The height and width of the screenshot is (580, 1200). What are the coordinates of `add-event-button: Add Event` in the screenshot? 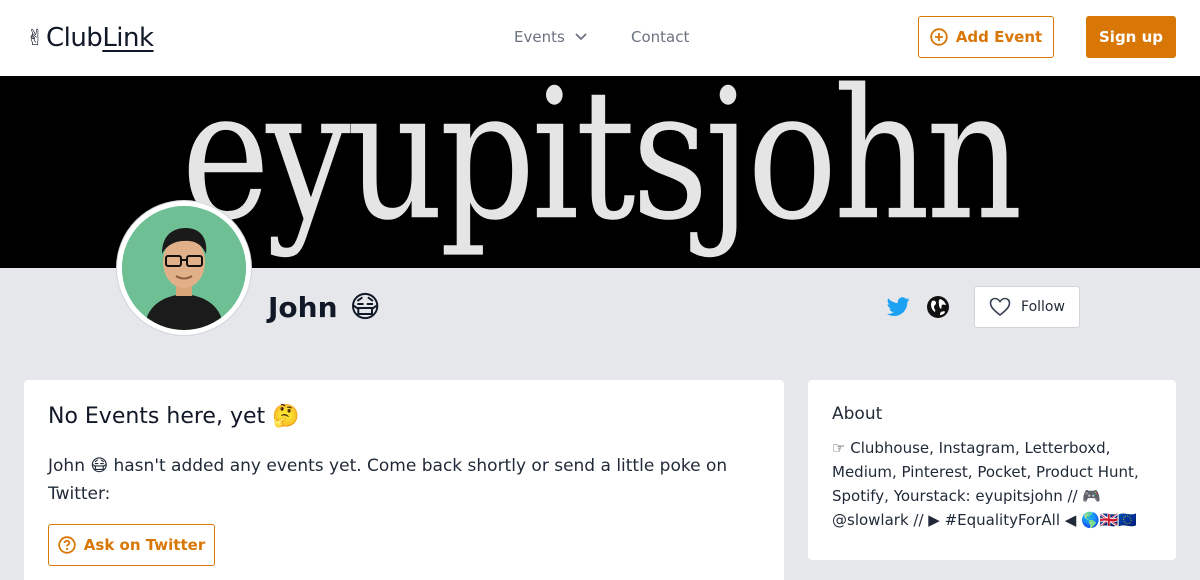 It's located at (986, 37).